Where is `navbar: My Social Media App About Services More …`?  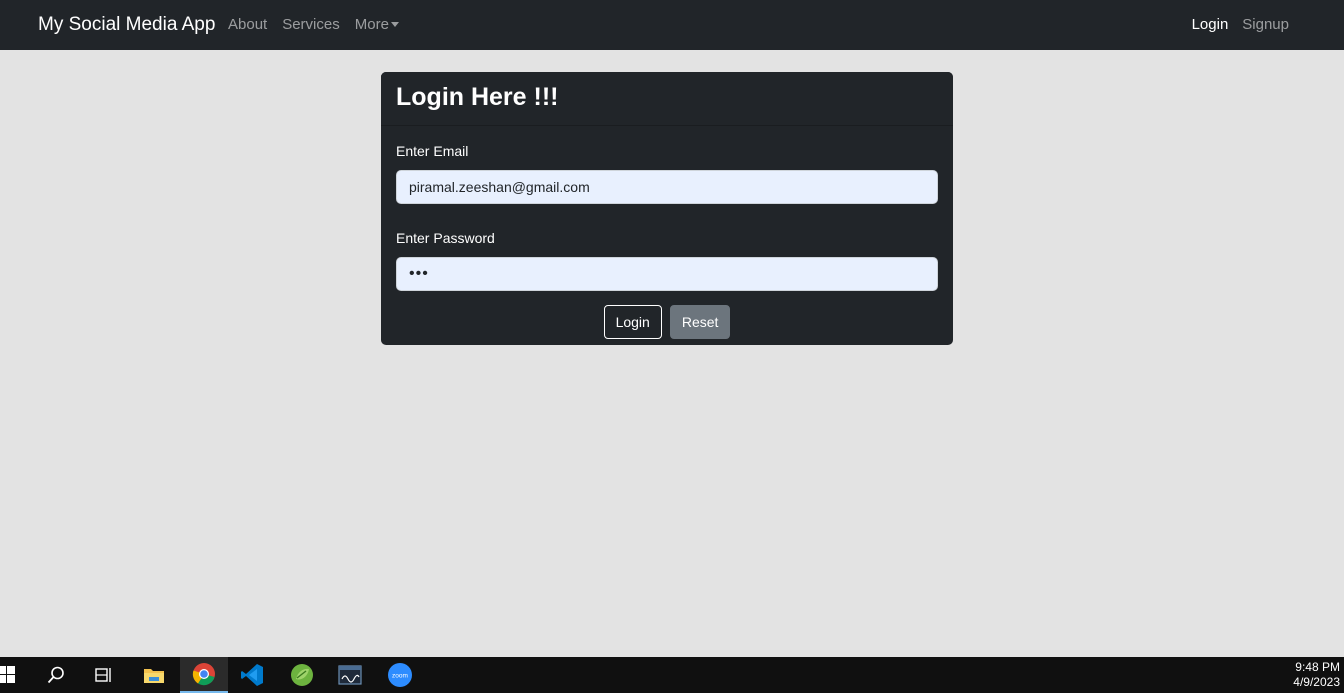
navbar: My Social Media App About Services More … is located at coordinates (672, 25).